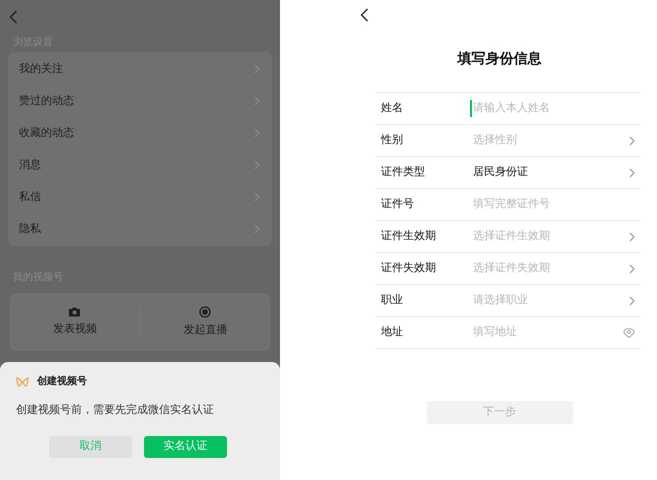 Image resolution: width=657 pixels, height=480 pixels. I want to click on location-pin-icon, so click(629, 333).